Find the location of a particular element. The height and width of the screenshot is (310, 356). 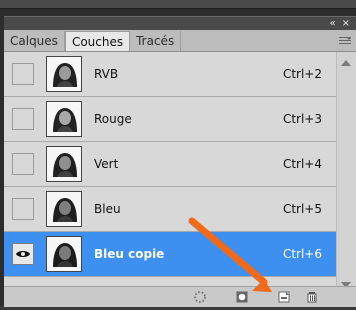

window-top-strip is located at coordinates (178, 4).